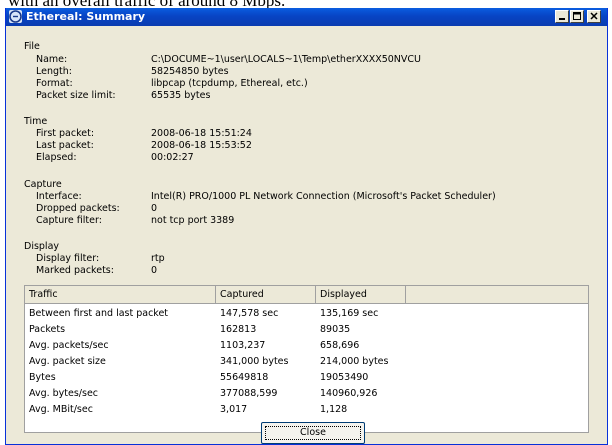 This screenshot has height=445, width=612. Describe the element at coordinates (69, 345) in the screenshot. I see `cell-traffic: Avg. packets/sec` at that location.